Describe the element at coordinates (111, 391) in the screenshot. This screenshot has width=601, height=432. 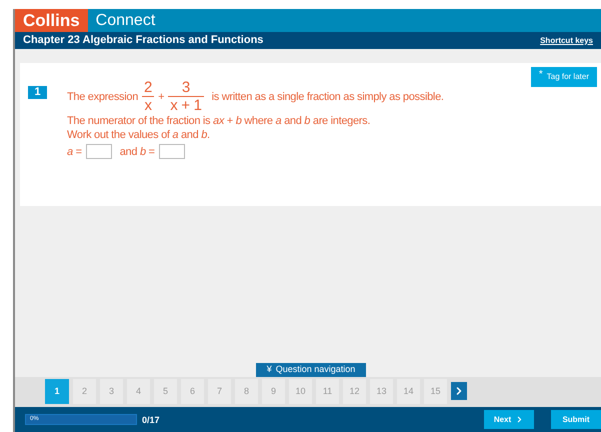
I see `page-tab: 3` at that location.